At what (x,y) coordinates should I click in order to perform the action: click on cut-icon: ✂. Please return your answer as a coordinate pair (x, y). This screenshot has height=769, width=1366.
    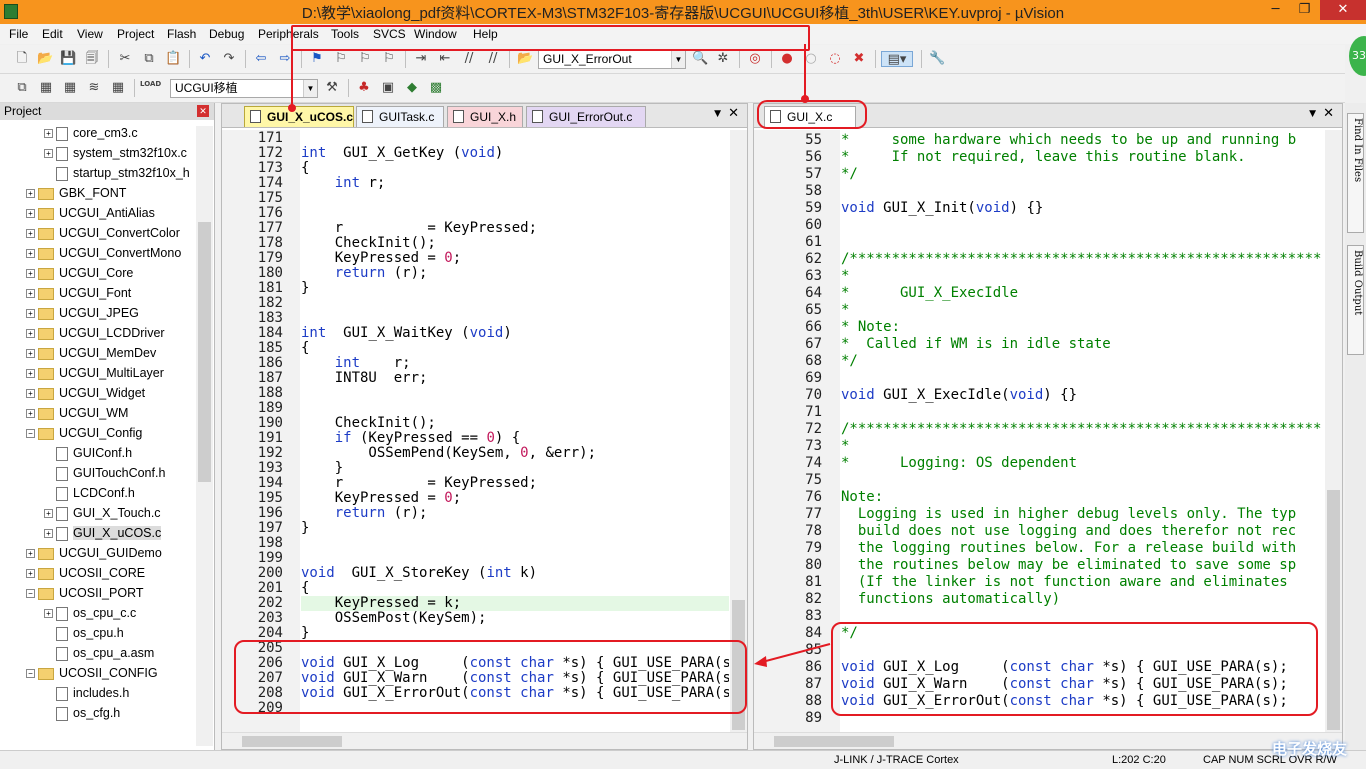
    Looking at the image, I should click on (125, 59).